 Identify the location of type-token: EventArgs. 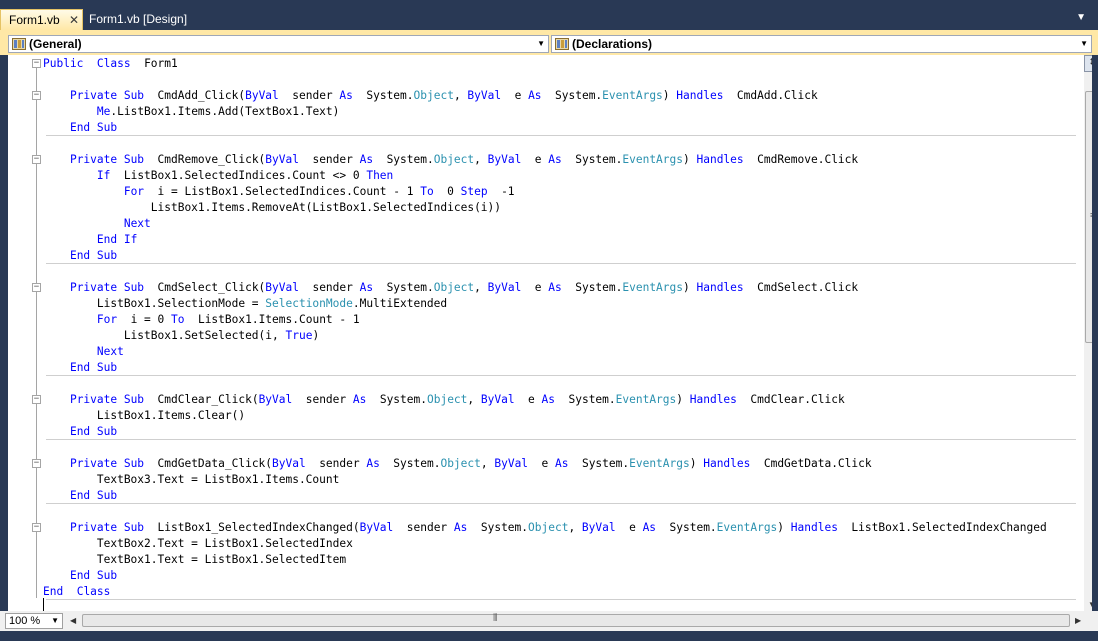
(646, 399).